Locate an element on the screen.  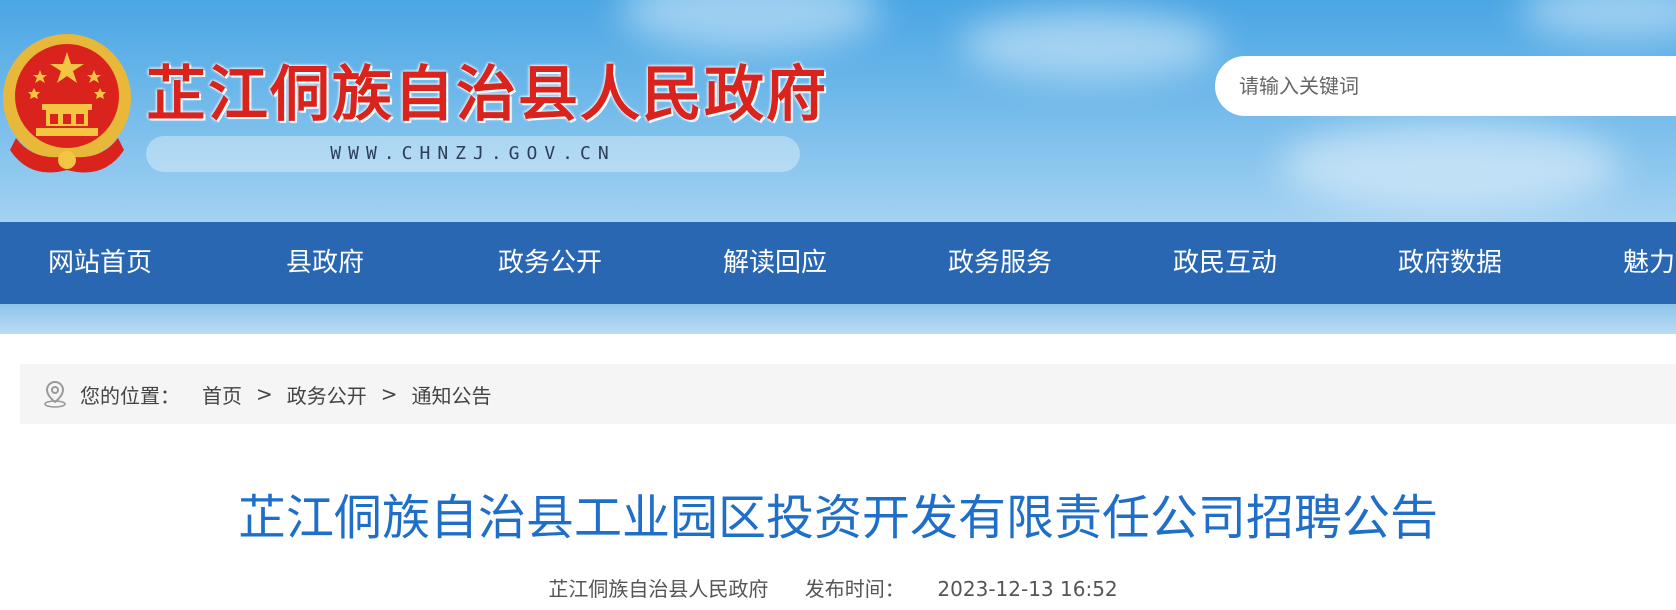
site-domain: WWW.CHNZJ.GOV.CN is located at coordinates (473, 154).